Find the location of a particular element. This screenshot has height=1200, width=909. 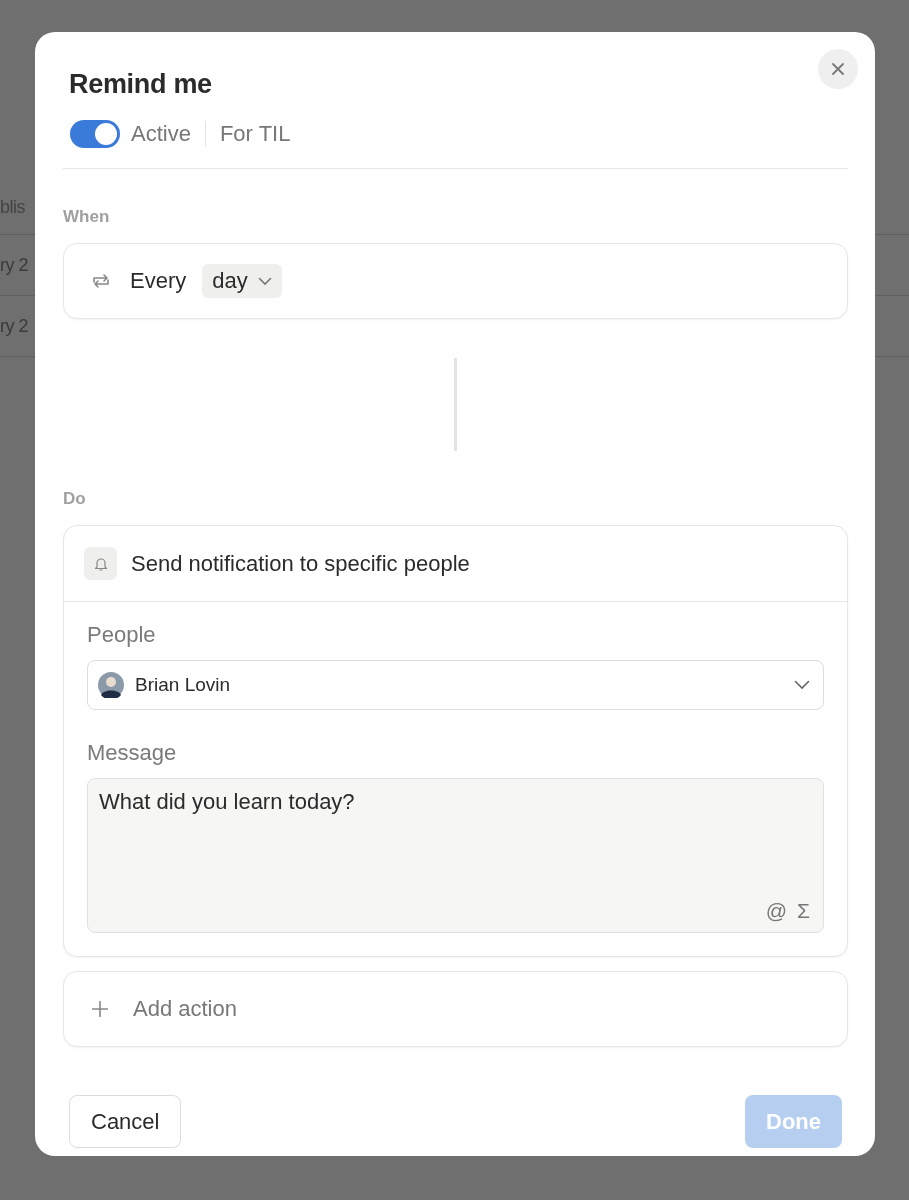

insert-button: Σ is located at coordinates (803, 911).